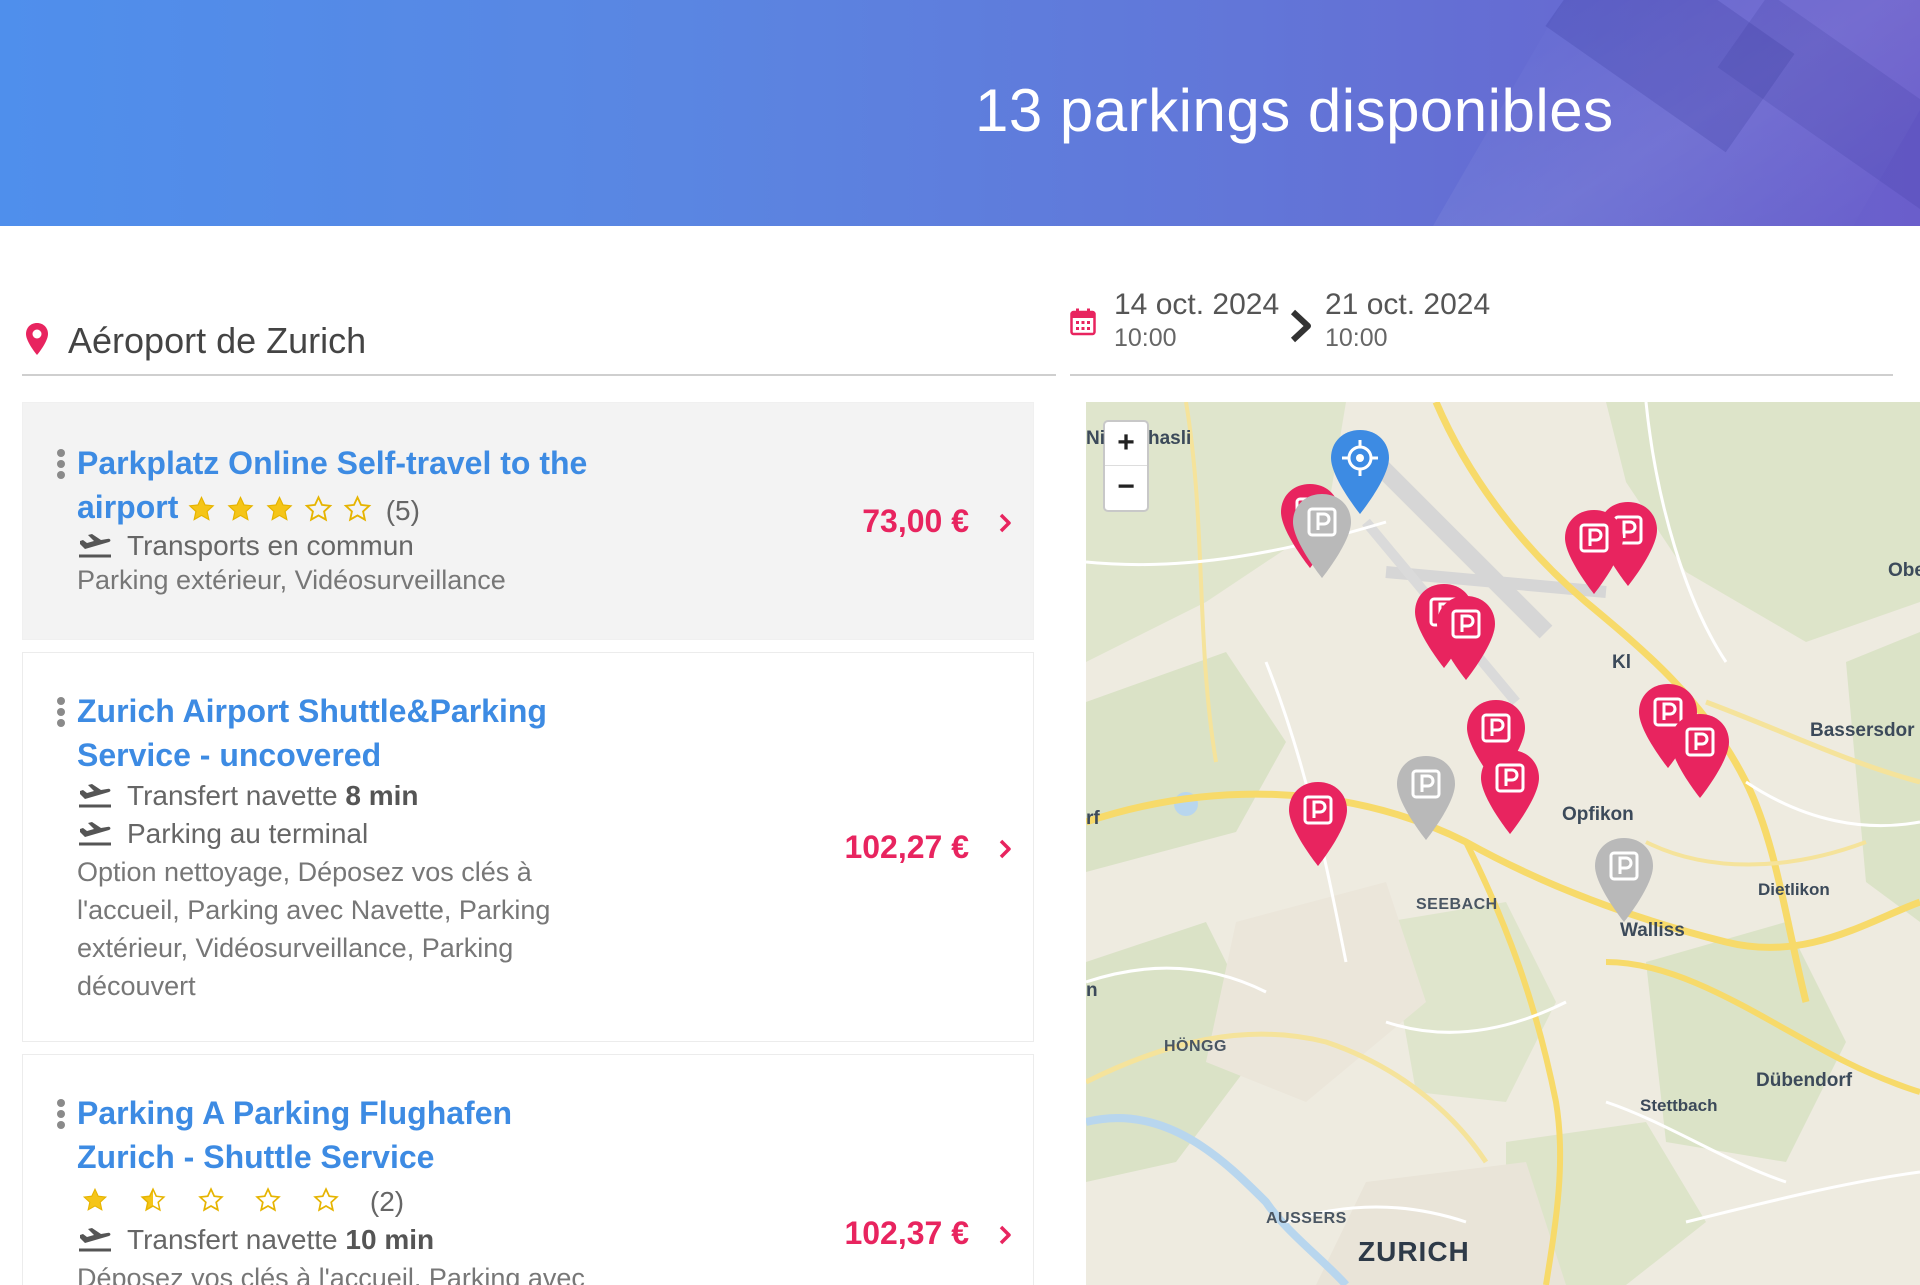  Describe the element at coordinates (1095, 438) in the screenshot. I see `map-label: Ni` at that location.